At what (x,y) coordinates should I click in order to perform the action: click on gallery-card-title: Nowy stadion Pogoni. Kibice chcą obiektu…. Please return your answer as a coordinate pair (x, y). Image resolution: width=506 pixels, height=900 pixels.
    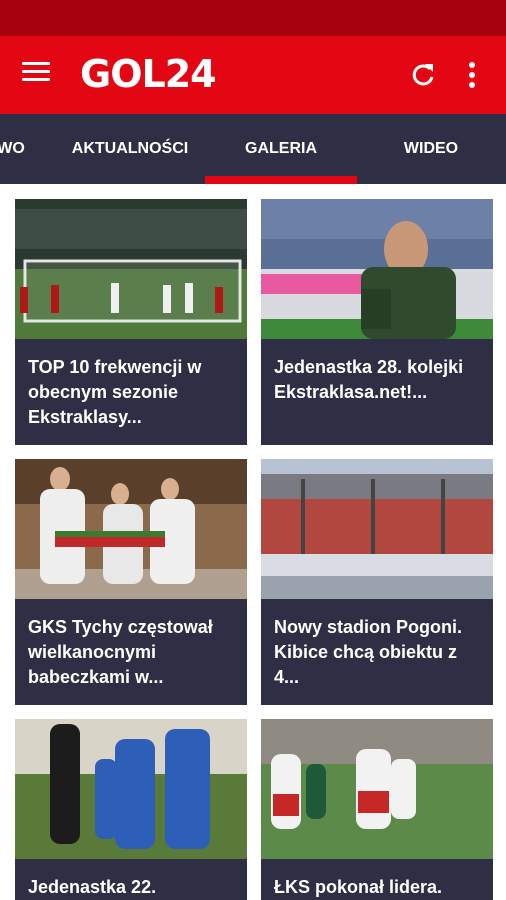
    Looking at the image, I should click on (368, 652).